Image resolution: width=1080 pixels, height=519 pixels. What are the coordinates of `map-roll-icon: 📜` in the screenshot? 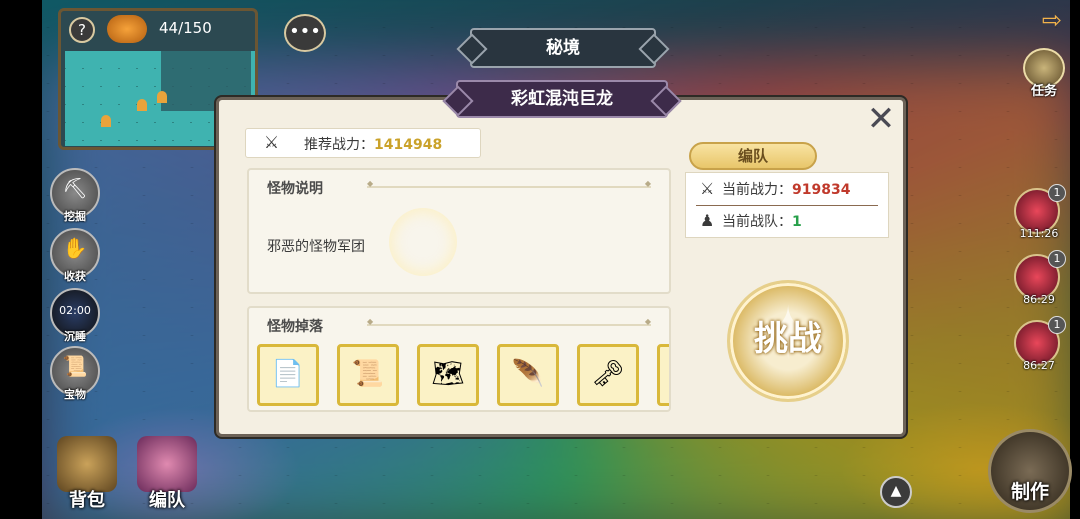 It's located at (368, 375).